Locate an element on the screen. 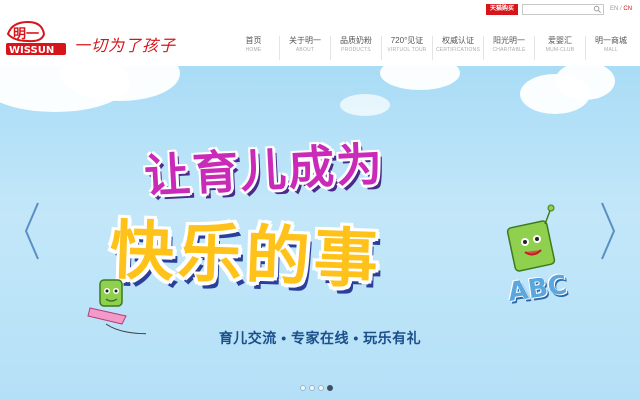 This screenshot has height=400, width=640. nav-item-charitable: 阳光明一 CHARITABLE is located at coordinates (508, 48).